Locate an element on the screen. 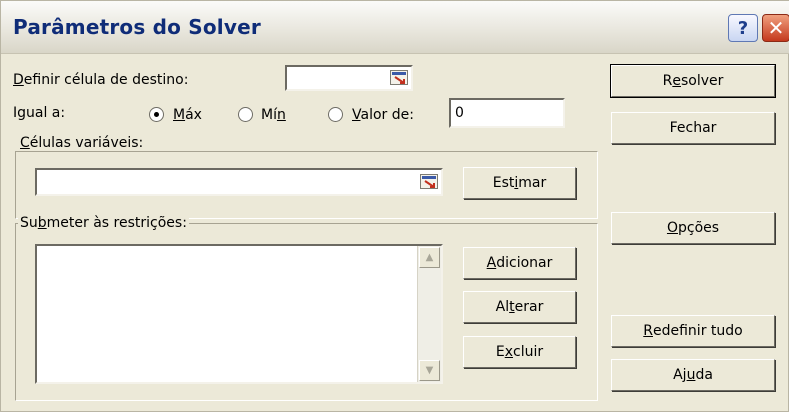 Image resolution: width=789 pixels, height=412 pixels. delete-button: Ex cluir is located at coordinates (519, 352).